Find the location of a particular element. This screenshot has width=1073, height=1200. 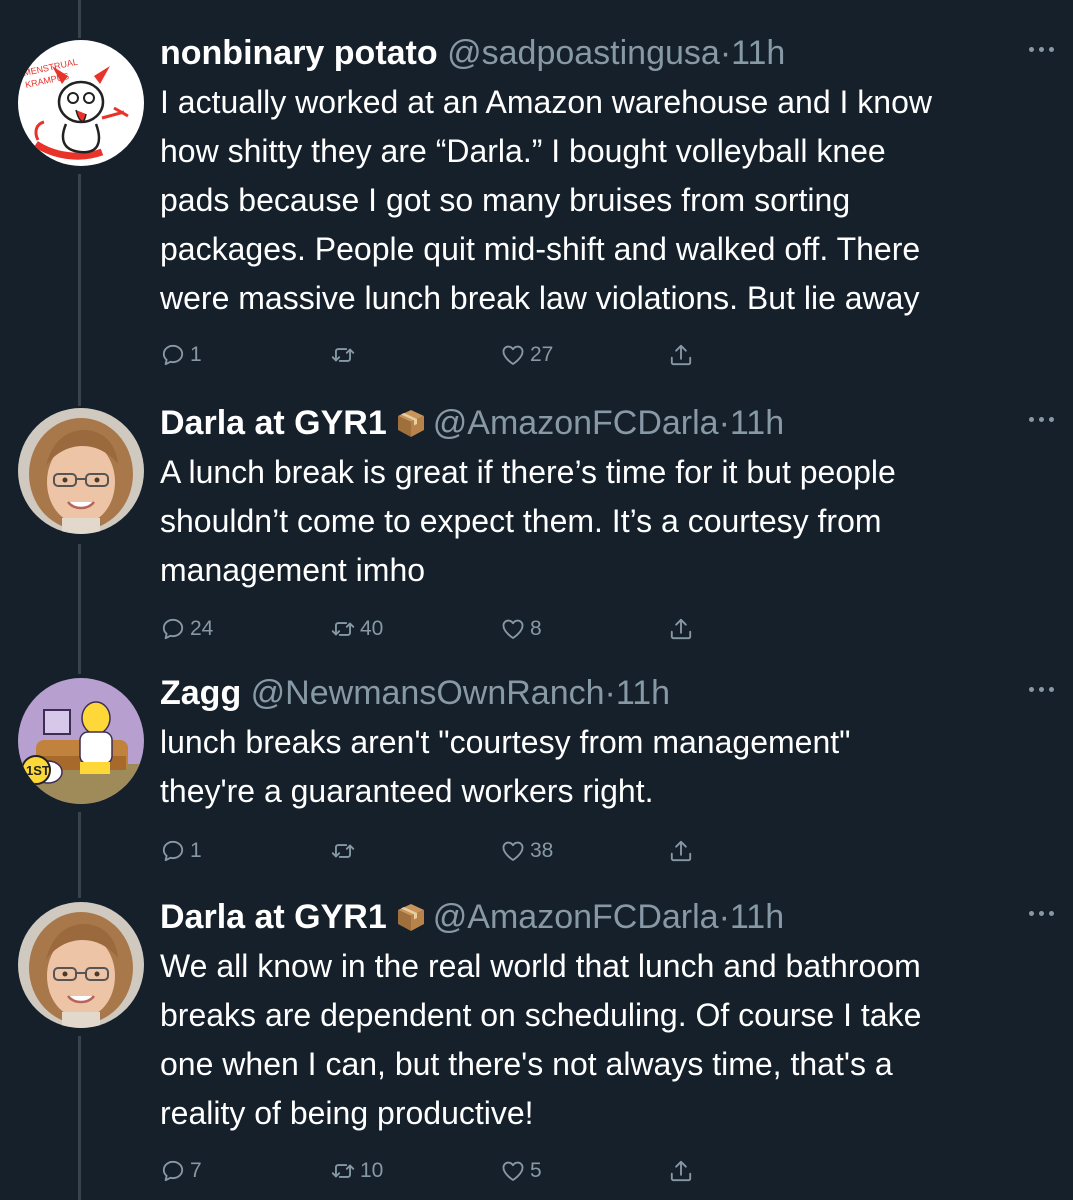

tweet-actions: 1 38 is located at coordinates (440, 851).